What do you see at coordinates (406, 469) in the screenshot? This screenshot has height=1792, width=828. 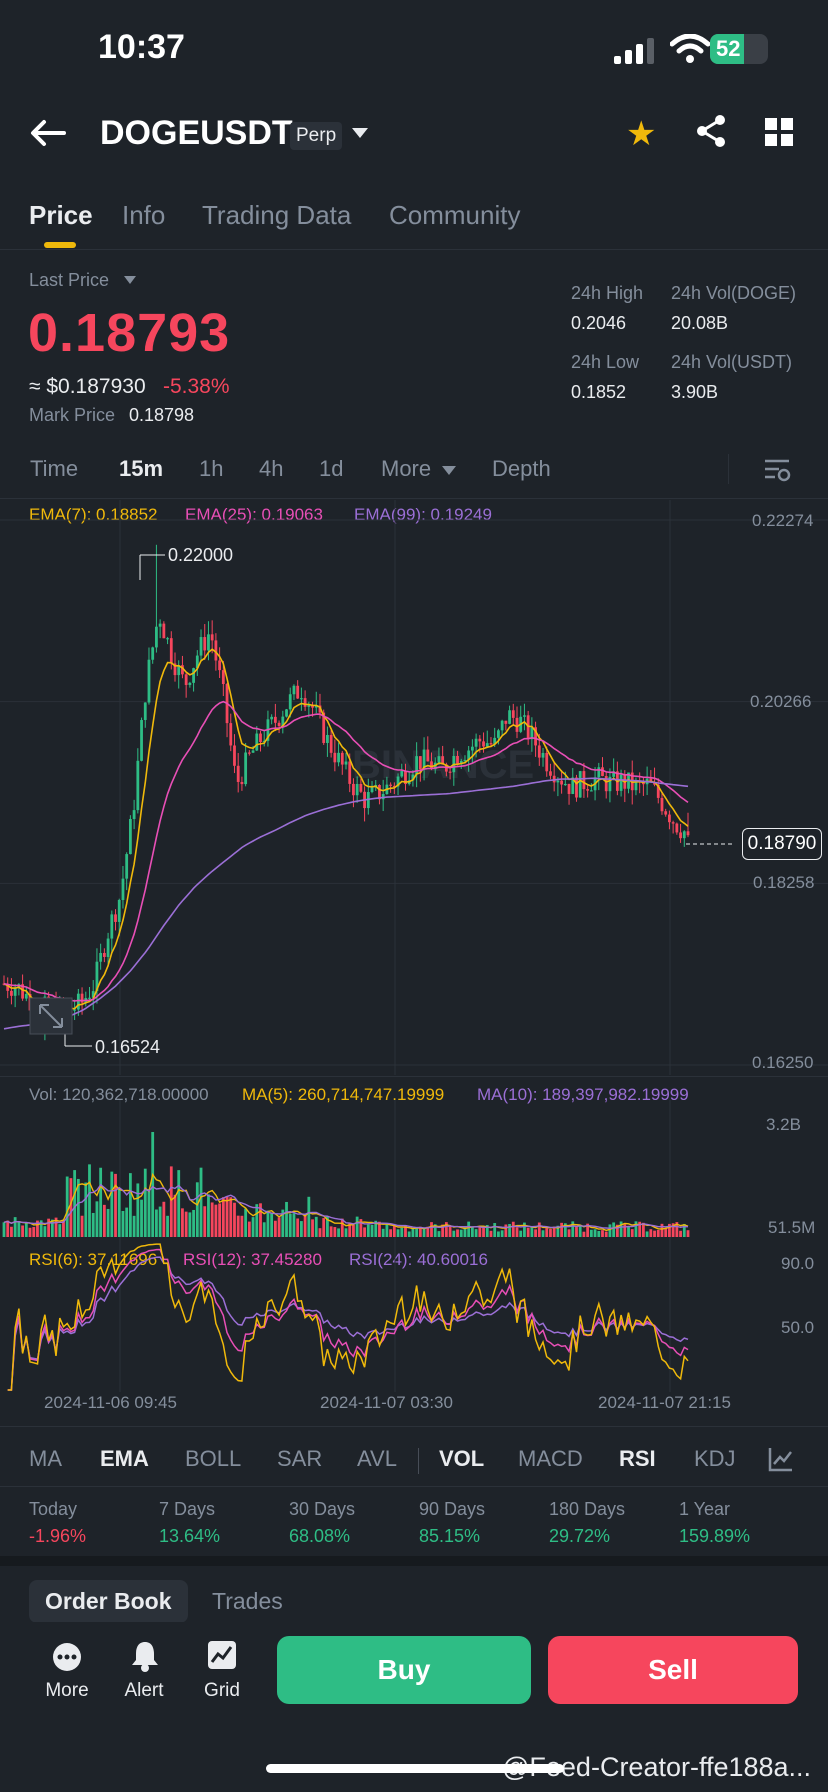 I see `tf-more: More` at bounding box center [406, 469].